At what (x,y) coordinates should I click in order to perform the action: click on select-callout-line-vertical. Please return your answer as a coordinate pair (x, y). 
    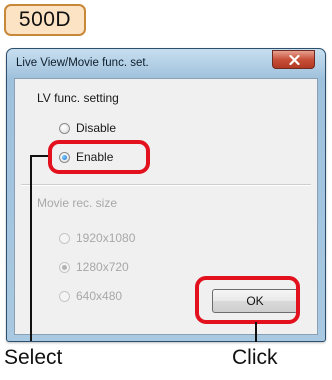
    Looking at the image, I should click on (31, 248).